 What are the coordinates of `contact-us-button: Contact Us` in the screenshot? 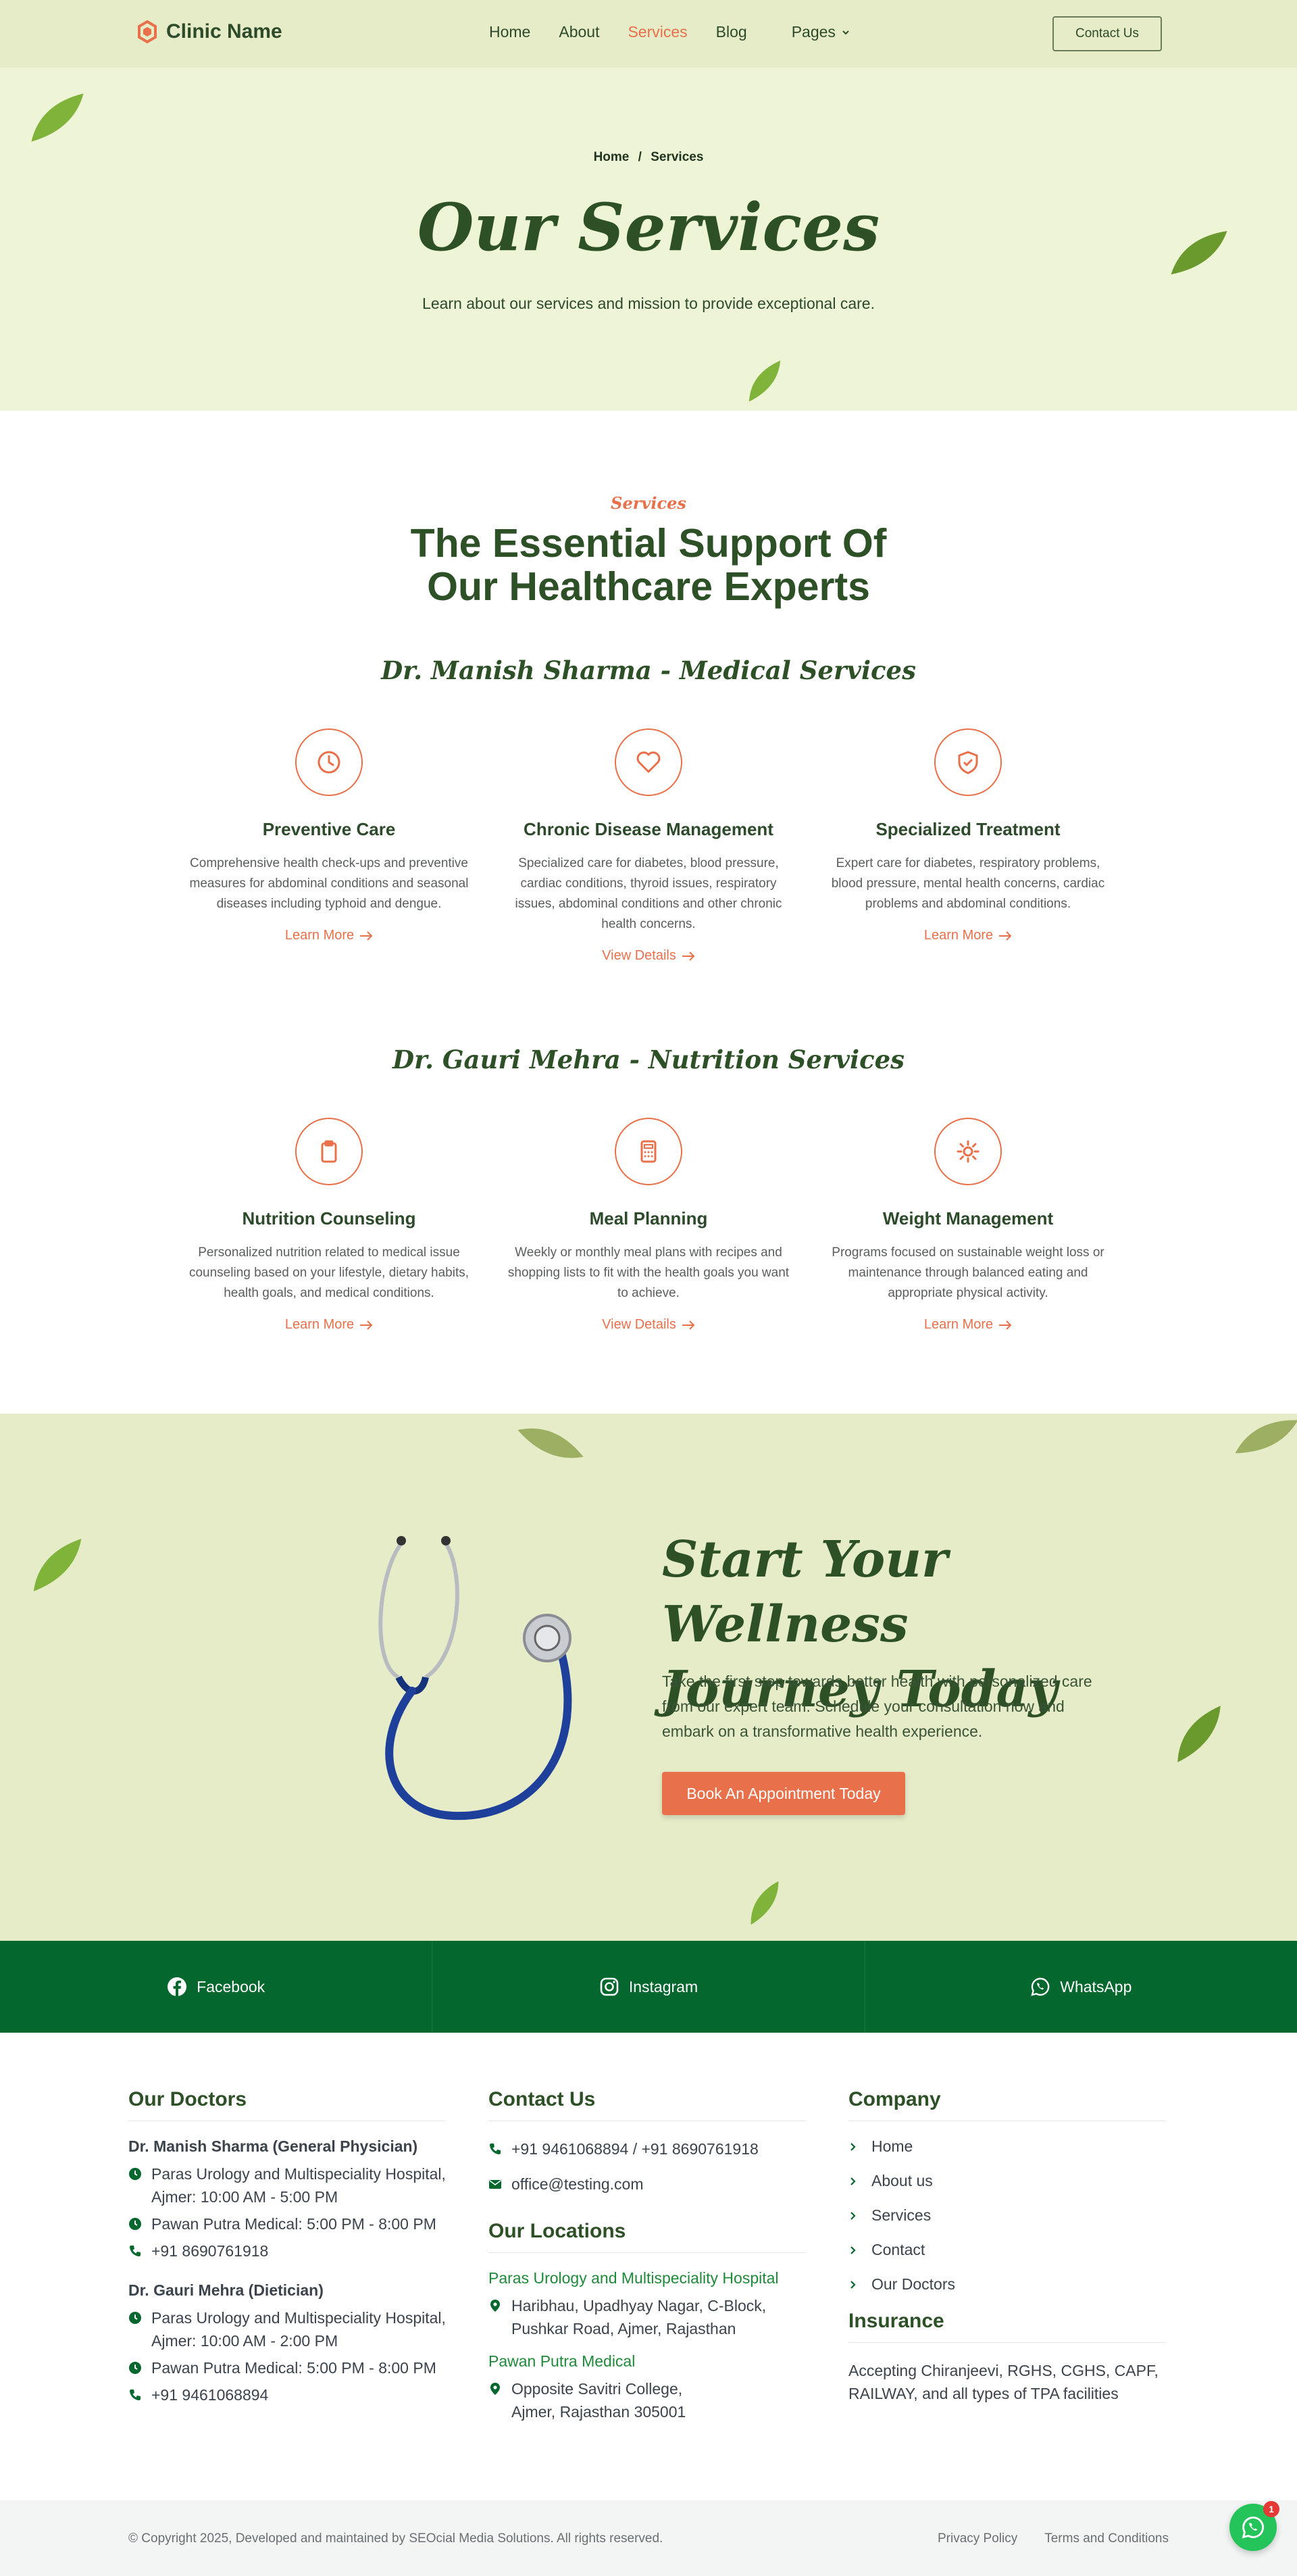 It's located at (1107, 34).